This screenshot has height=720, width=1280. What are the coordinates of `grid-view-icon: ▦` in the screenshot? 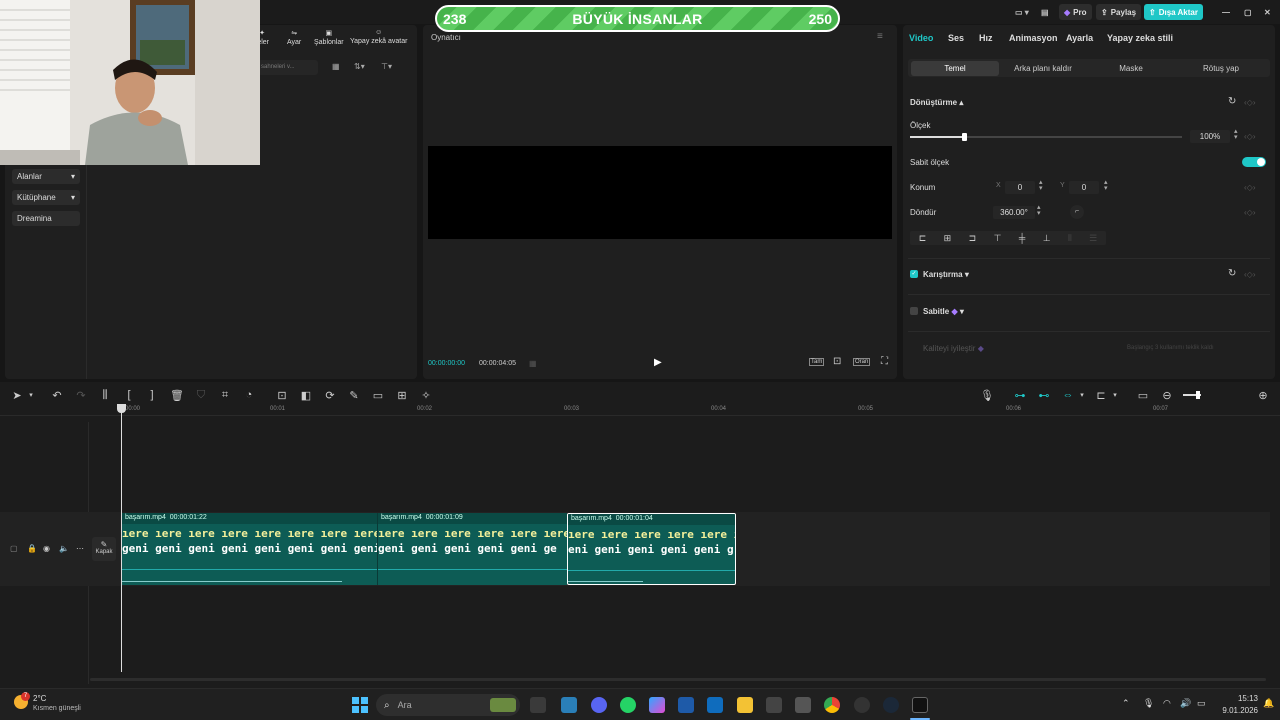 It's located at (336, 66).